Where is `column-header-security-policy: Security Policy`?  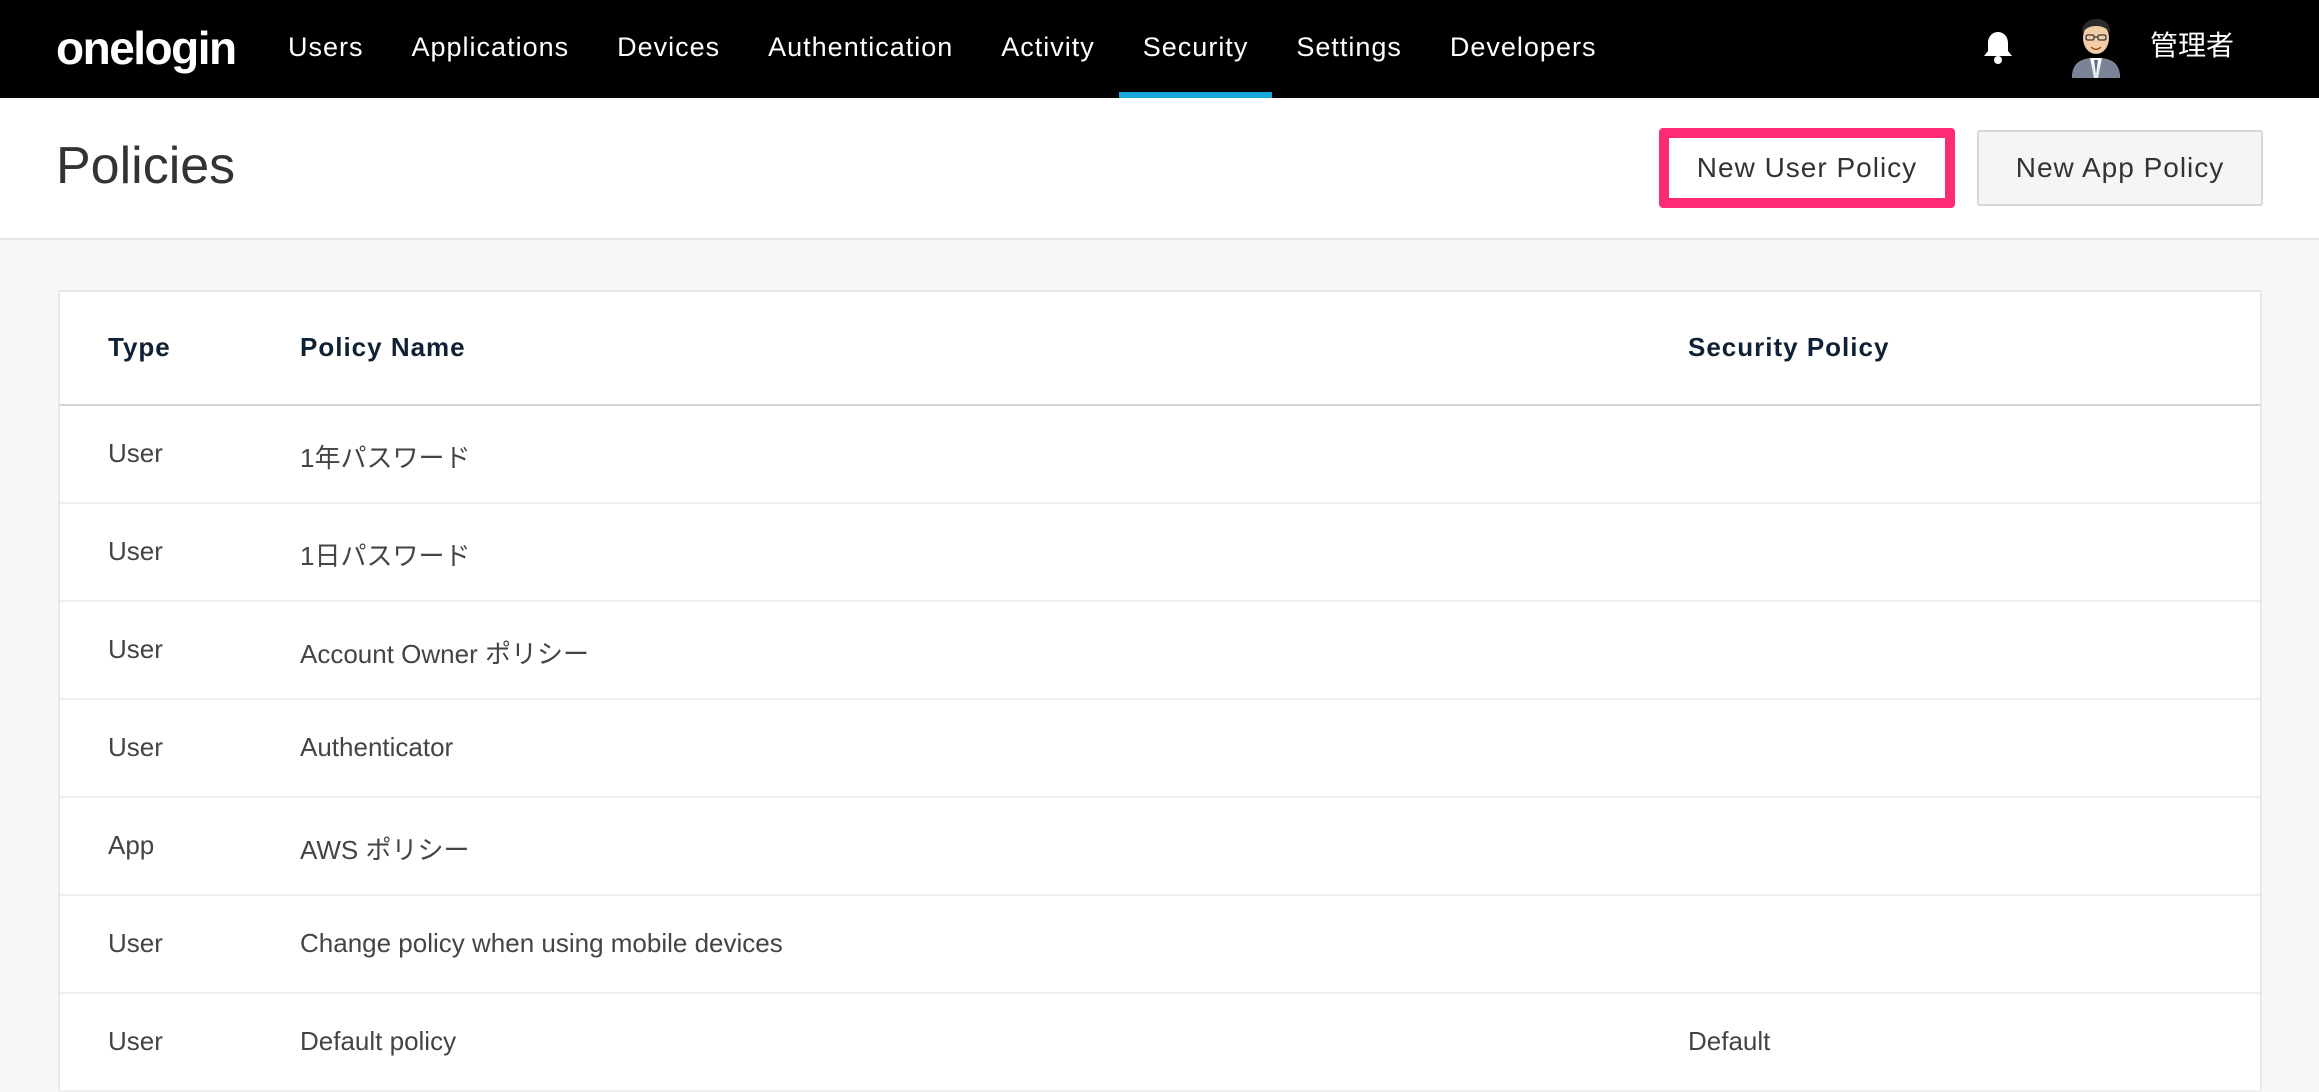
column-header-security-policy: Security Policy is located at coordinates (1788, 347).